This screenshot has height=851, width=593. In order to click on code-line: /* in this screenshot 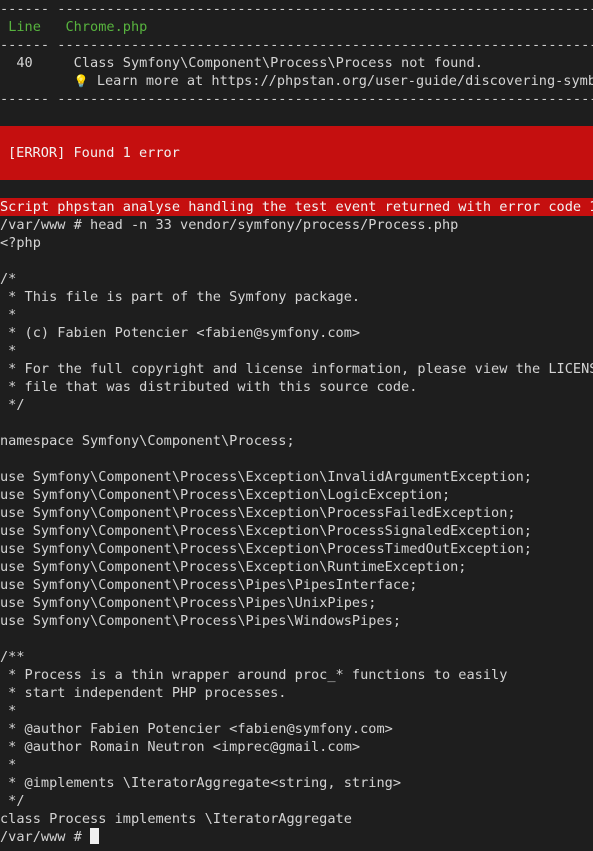, I will do `click(8, 279)`.